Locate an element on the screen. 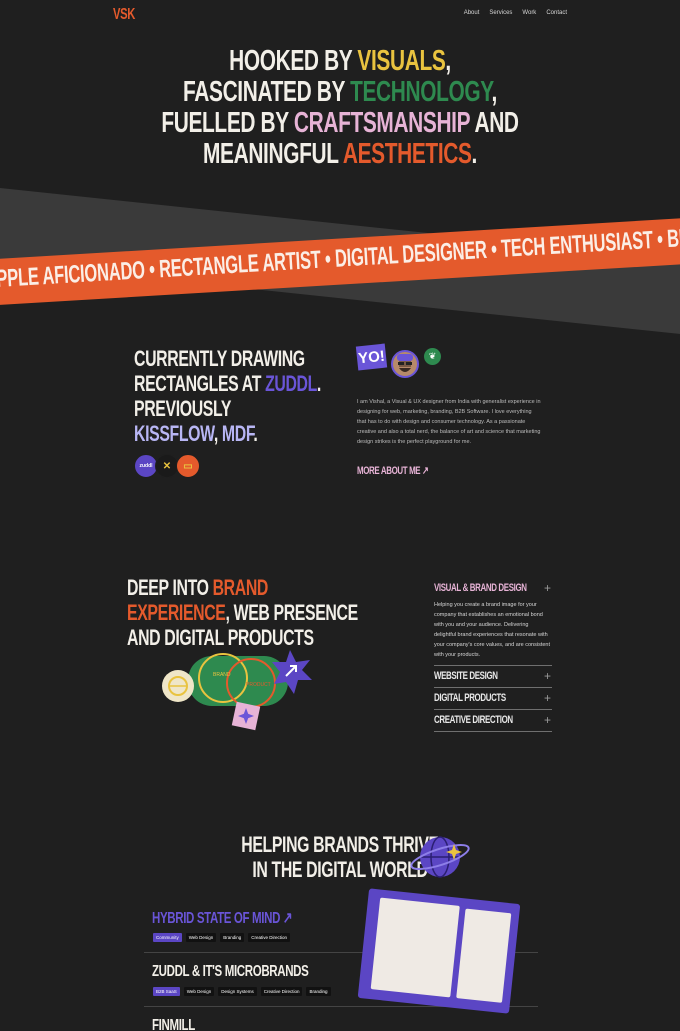 This screenshot has width=680, height=1031. role-line-1: CURRENTLY DRAWING is located at coordinates (219, 358).